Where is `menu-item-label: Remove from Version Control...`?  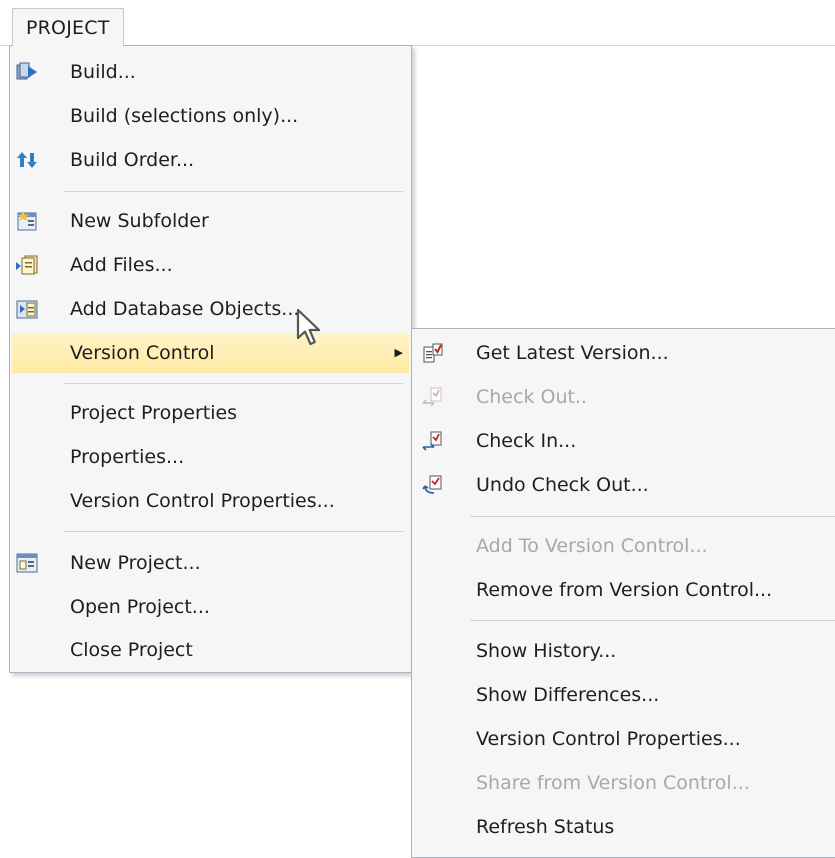
menu-item-label: Remove from Version Control... is located at coordinates (624, 590).